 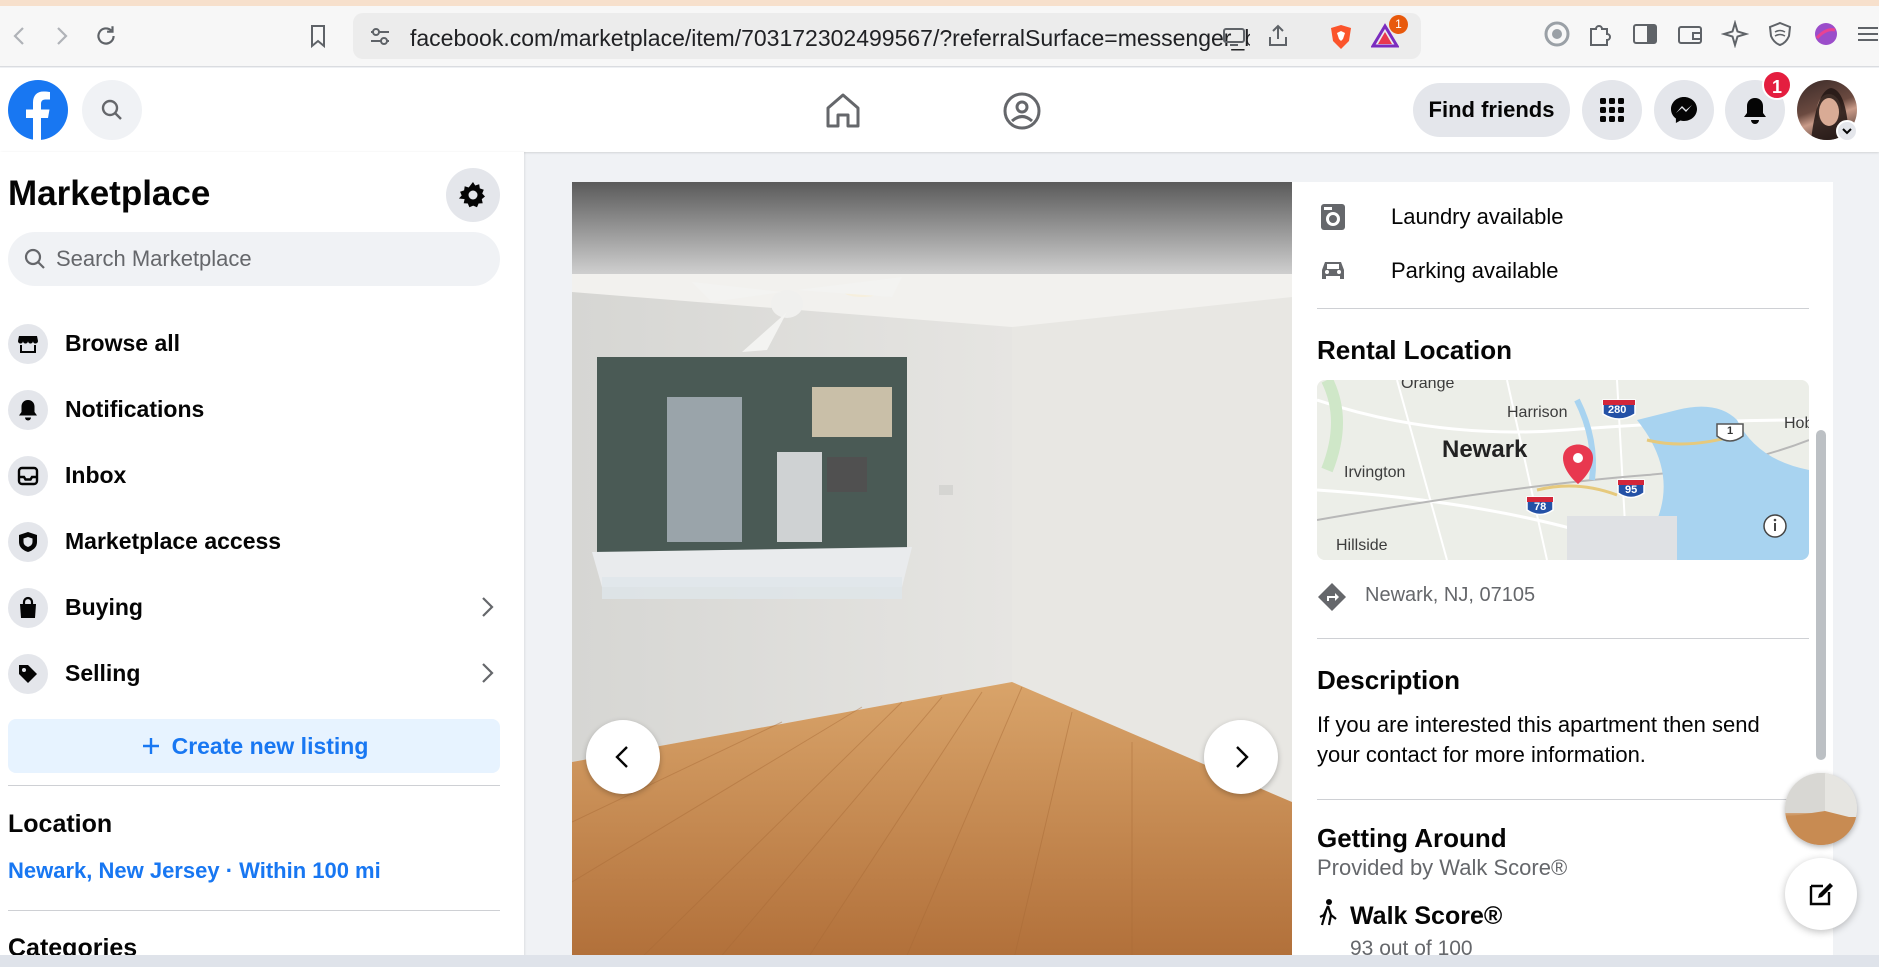 What do you see at coordinates (1412, 838) in the screenshot?
I see `getting-around-title: Getting Around` at bounding box center [1412, 838].